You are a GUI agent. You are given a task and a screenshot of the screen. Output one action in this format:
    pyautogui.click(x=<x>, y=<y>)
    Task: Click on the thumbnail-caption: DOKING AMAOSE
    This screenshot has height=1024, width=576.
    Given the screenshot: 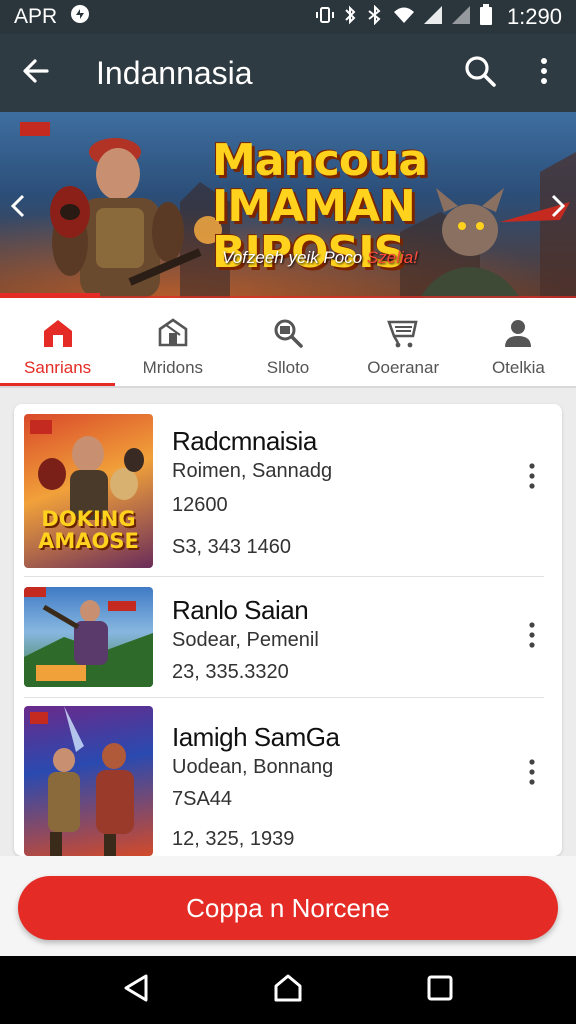 What is the action you would take?
    pyautogui.click(x=88, y=530)
    